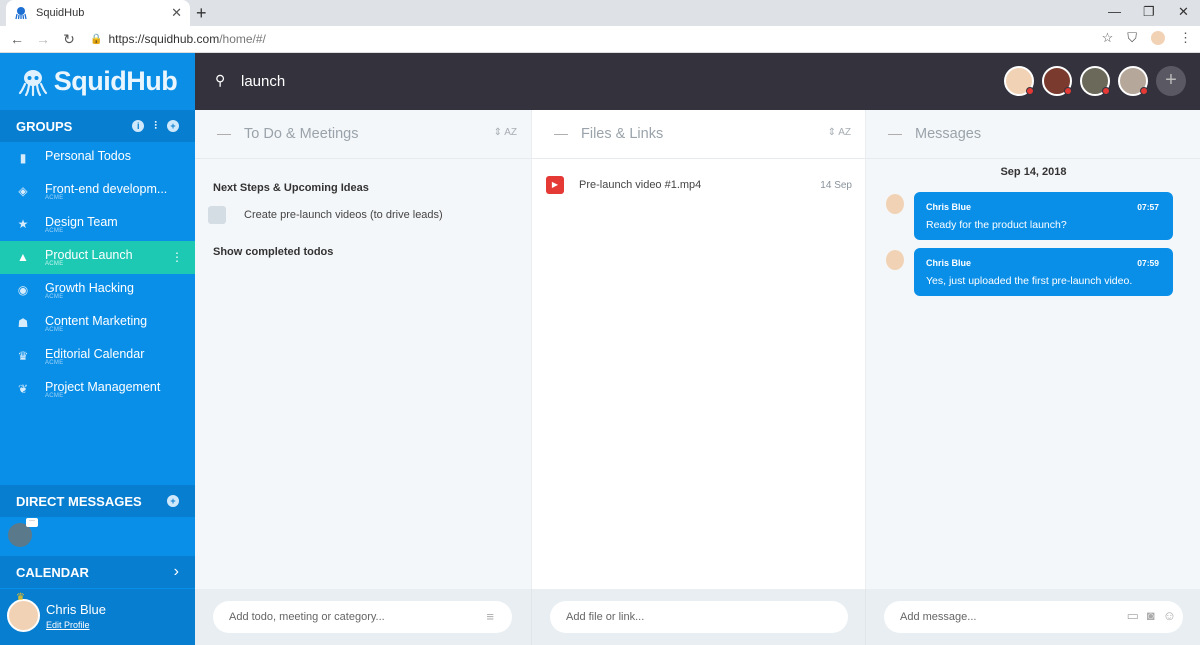  What do you see at coordinates (1169, 616) in the screenshot?
I see `emoji-icon: ☺` at bounding box center [1169, 616].